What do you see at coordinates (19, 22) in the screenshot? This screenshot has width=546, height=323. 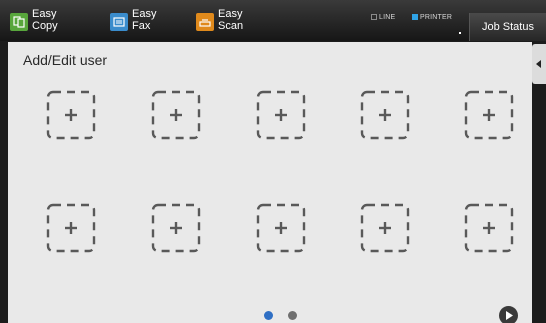 I see `copy-icon` at bounding box center [19, 22].